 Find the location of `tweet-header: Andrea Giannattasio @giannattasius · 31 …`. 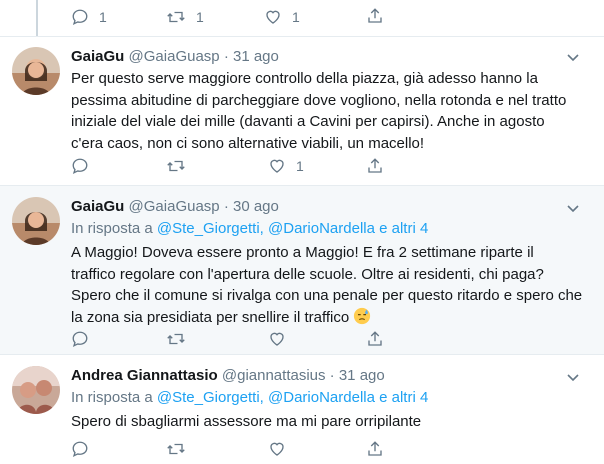

tweet-header: Andrea Giannattasio @giannattasius · 31 … is located at coordinates (228, 375).